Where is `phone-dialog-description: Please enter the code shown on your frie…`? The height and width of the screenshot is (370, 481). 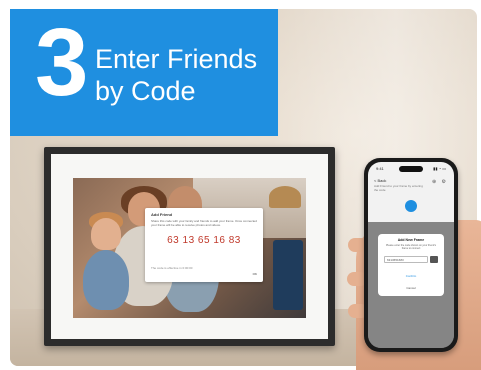 phone-dialog-description: Please enter the code shown on your frie… is located at coordinates (411, 247).